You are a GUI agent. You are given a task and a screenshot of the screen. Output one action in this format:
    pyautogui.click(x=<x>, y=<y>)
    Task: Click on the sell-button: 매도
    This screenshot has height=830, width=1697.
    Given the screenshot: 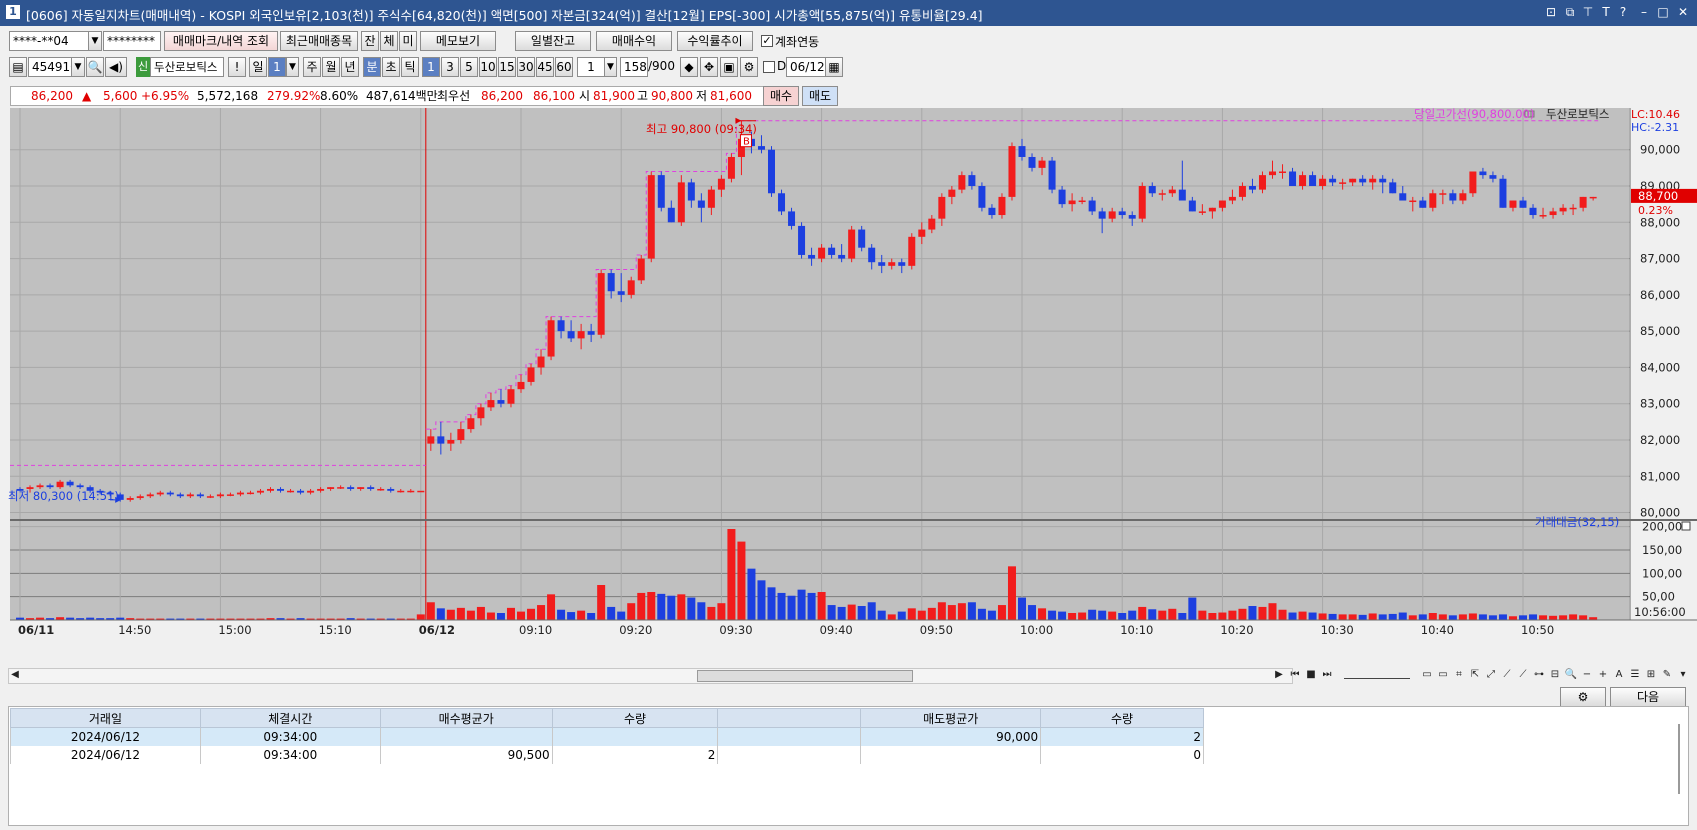 What is the action you would take?
    pyautogui.click(x=820, y=96)
    